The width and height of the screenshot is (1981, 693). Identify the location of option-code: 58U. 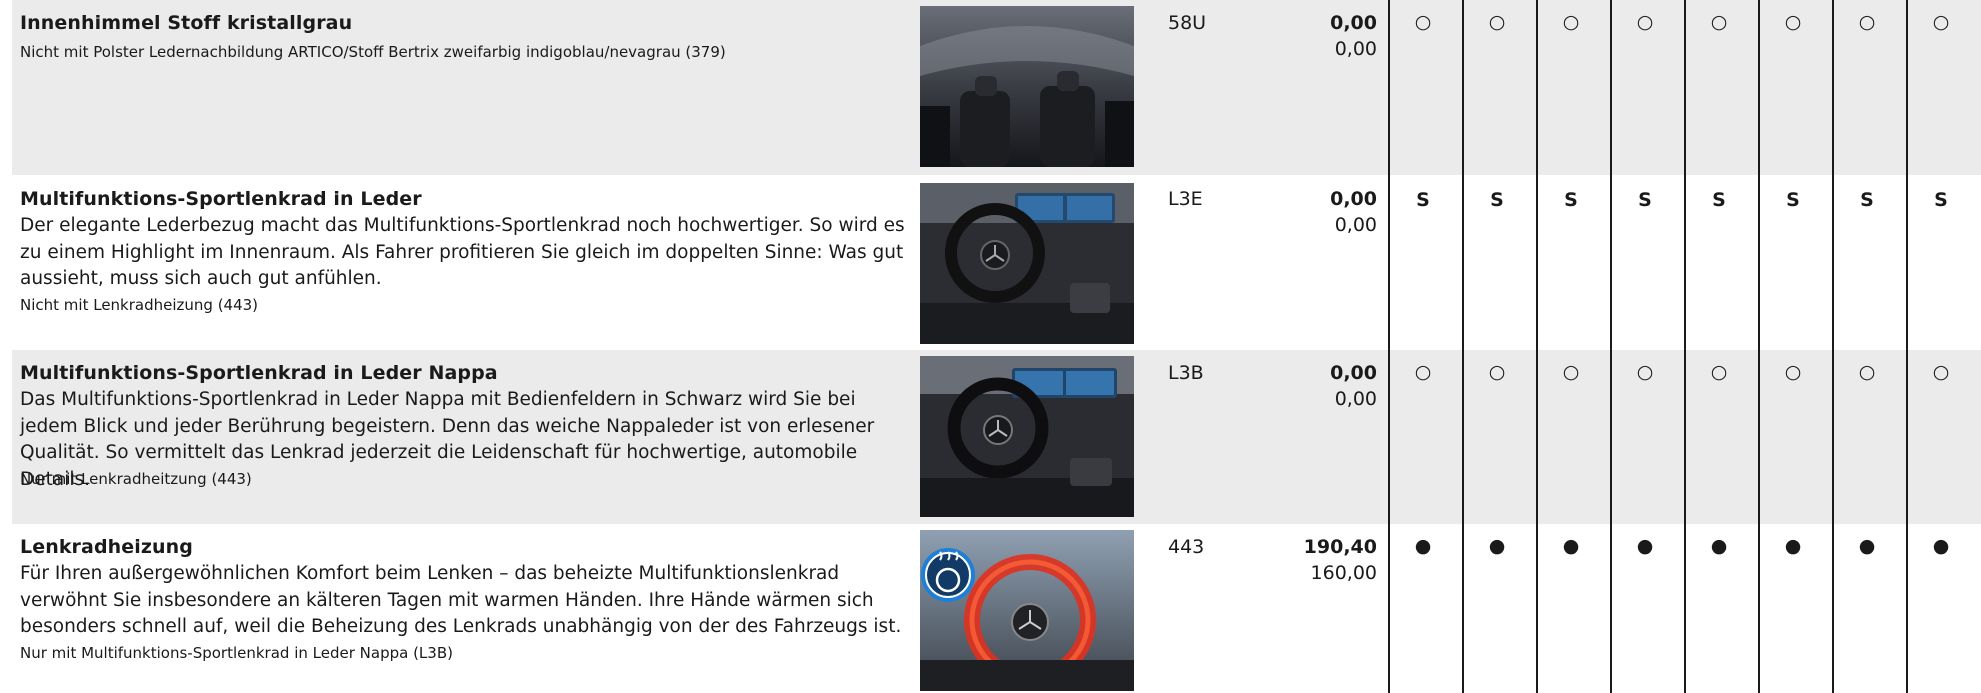
(1187, 23).